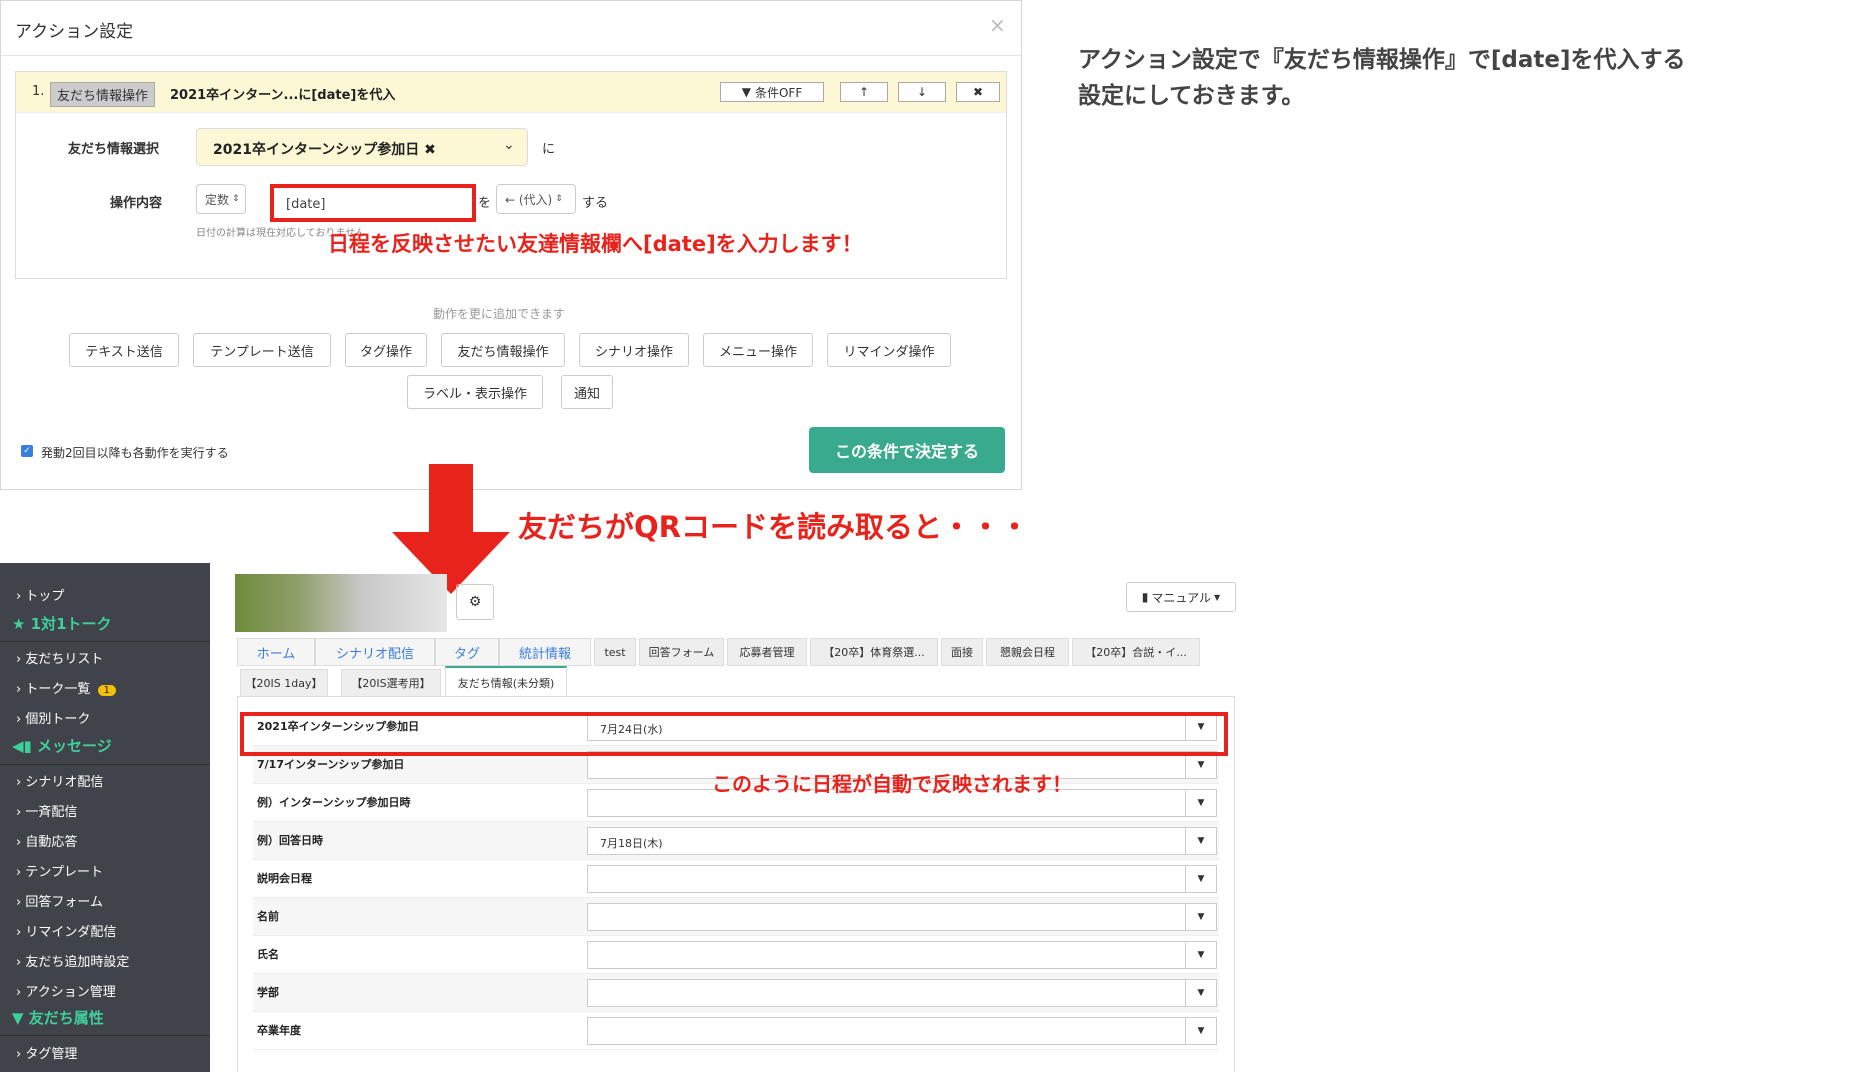 This screenshot has height=1072, width=1862. What do you see at coordinates (135, 453) in the screenshot?
I see `repeat-actions-label: 発動2回目以降も各動作を実行する` at bounding box center [135, 453].